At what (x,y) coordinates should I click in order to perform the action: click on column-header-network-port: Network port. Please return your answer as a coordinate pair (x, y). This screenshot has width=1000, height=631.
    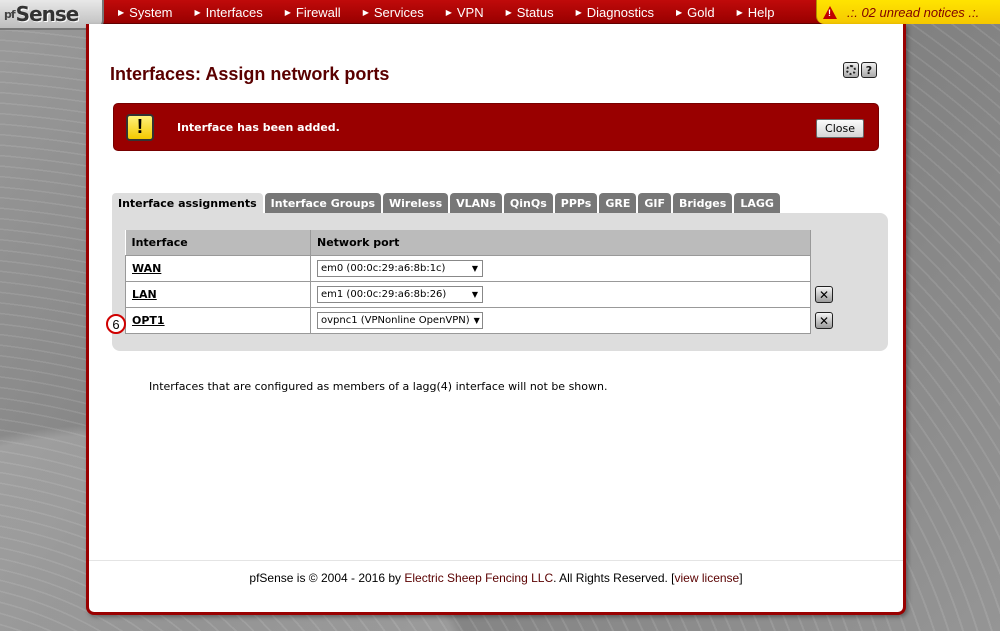
    Looking at the image, I should click on (560, 242).